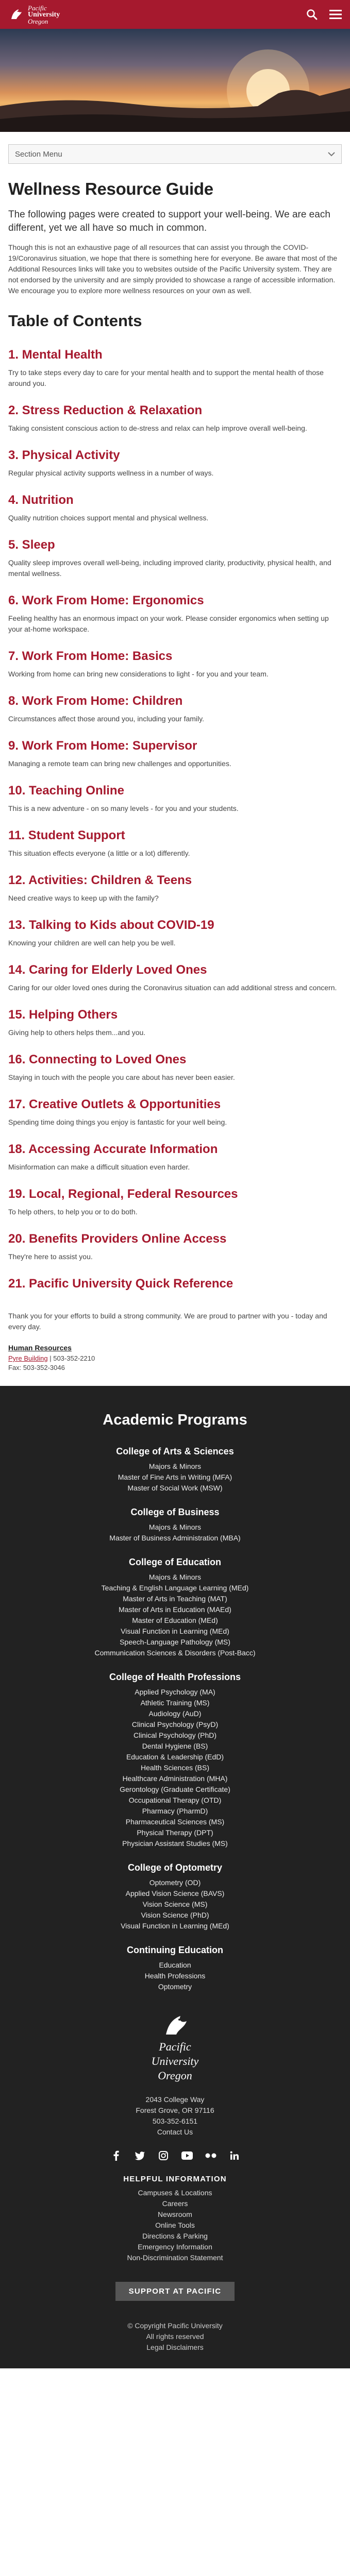 This screenshot has width=350, height=2576. I want to click on program-link: Pharmacy (PharmD), so click(175, 1811).